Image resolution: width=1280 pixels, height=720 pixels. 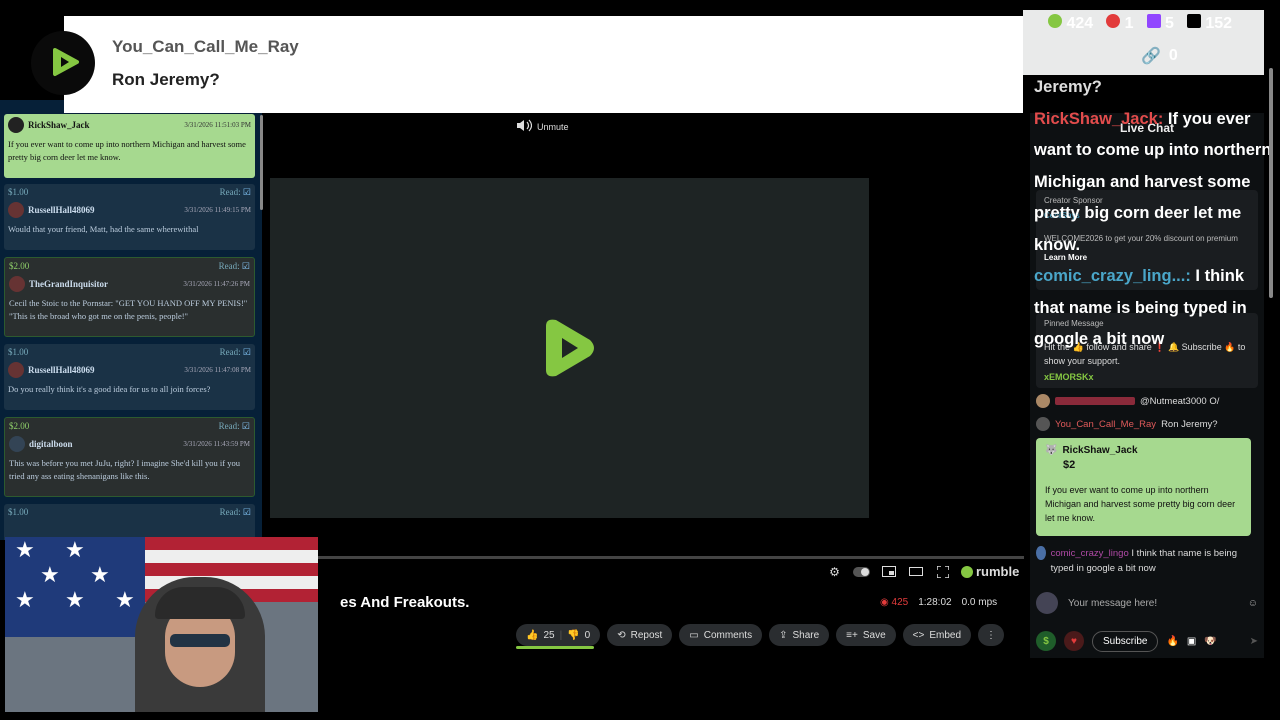 What do you see at coordinates (1069, 465) in the screenshot?
I see `rant-amount: $2` at bounding box center [1069, 465].